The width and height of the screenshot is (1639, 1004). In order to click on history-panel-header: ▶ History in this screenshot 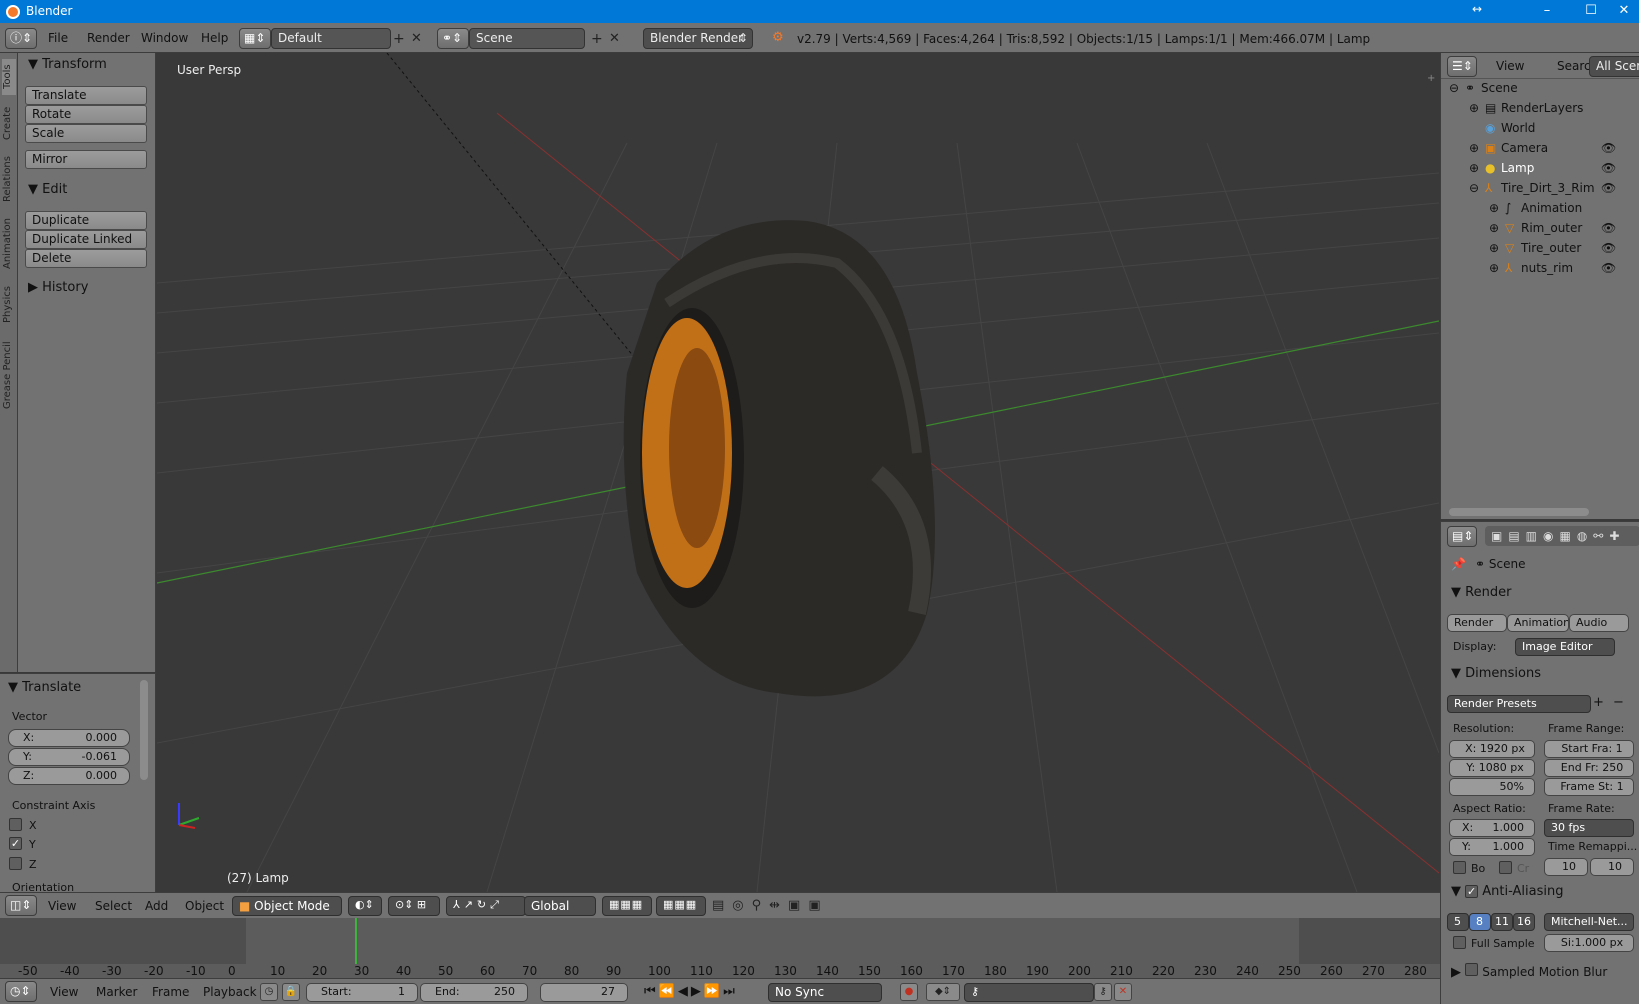, I will do `click(58, 287)`.